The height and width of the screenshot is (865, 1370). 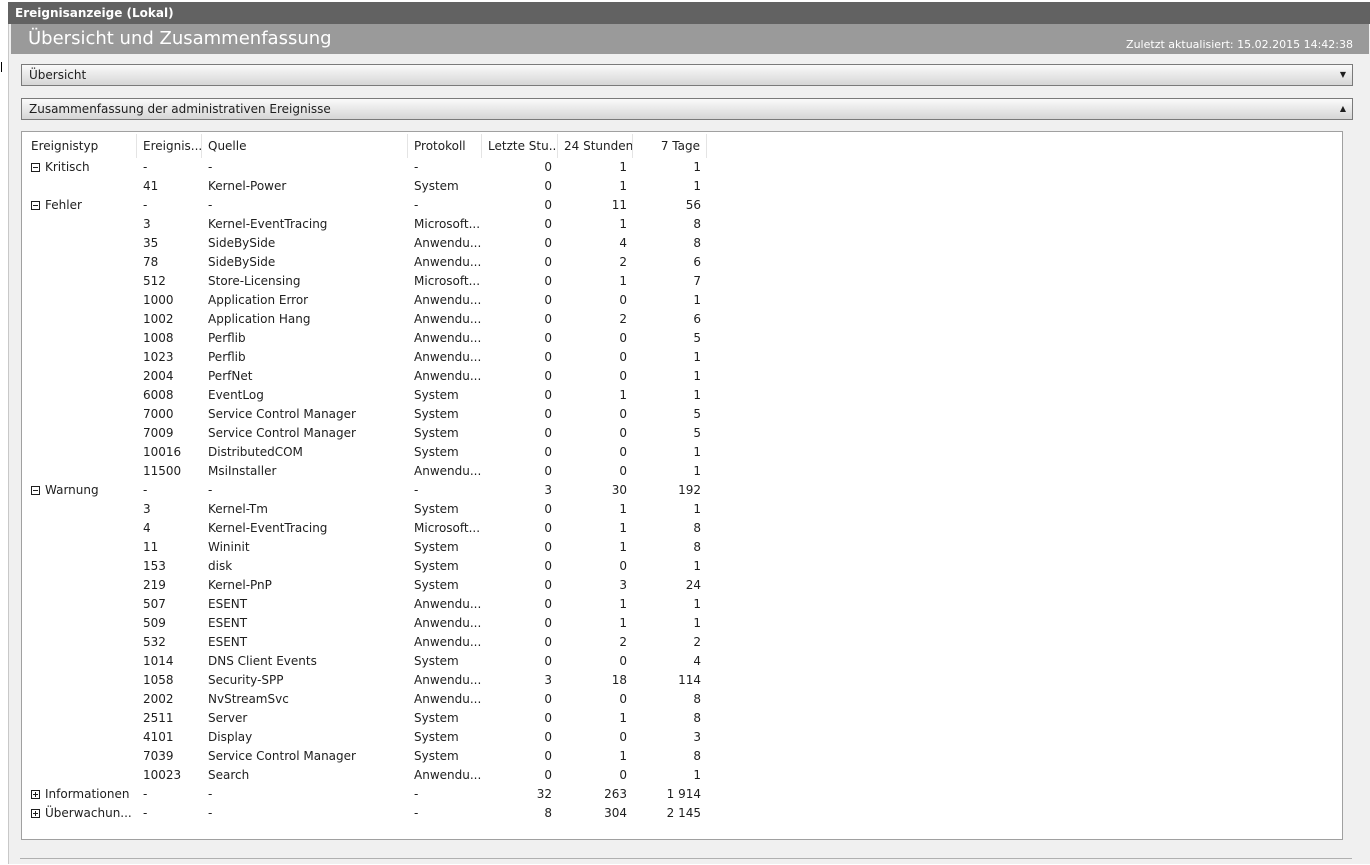 I want to click on table-row: 1023 Perflib Anwendu... 0 0 1, so click(x=369, y=357).